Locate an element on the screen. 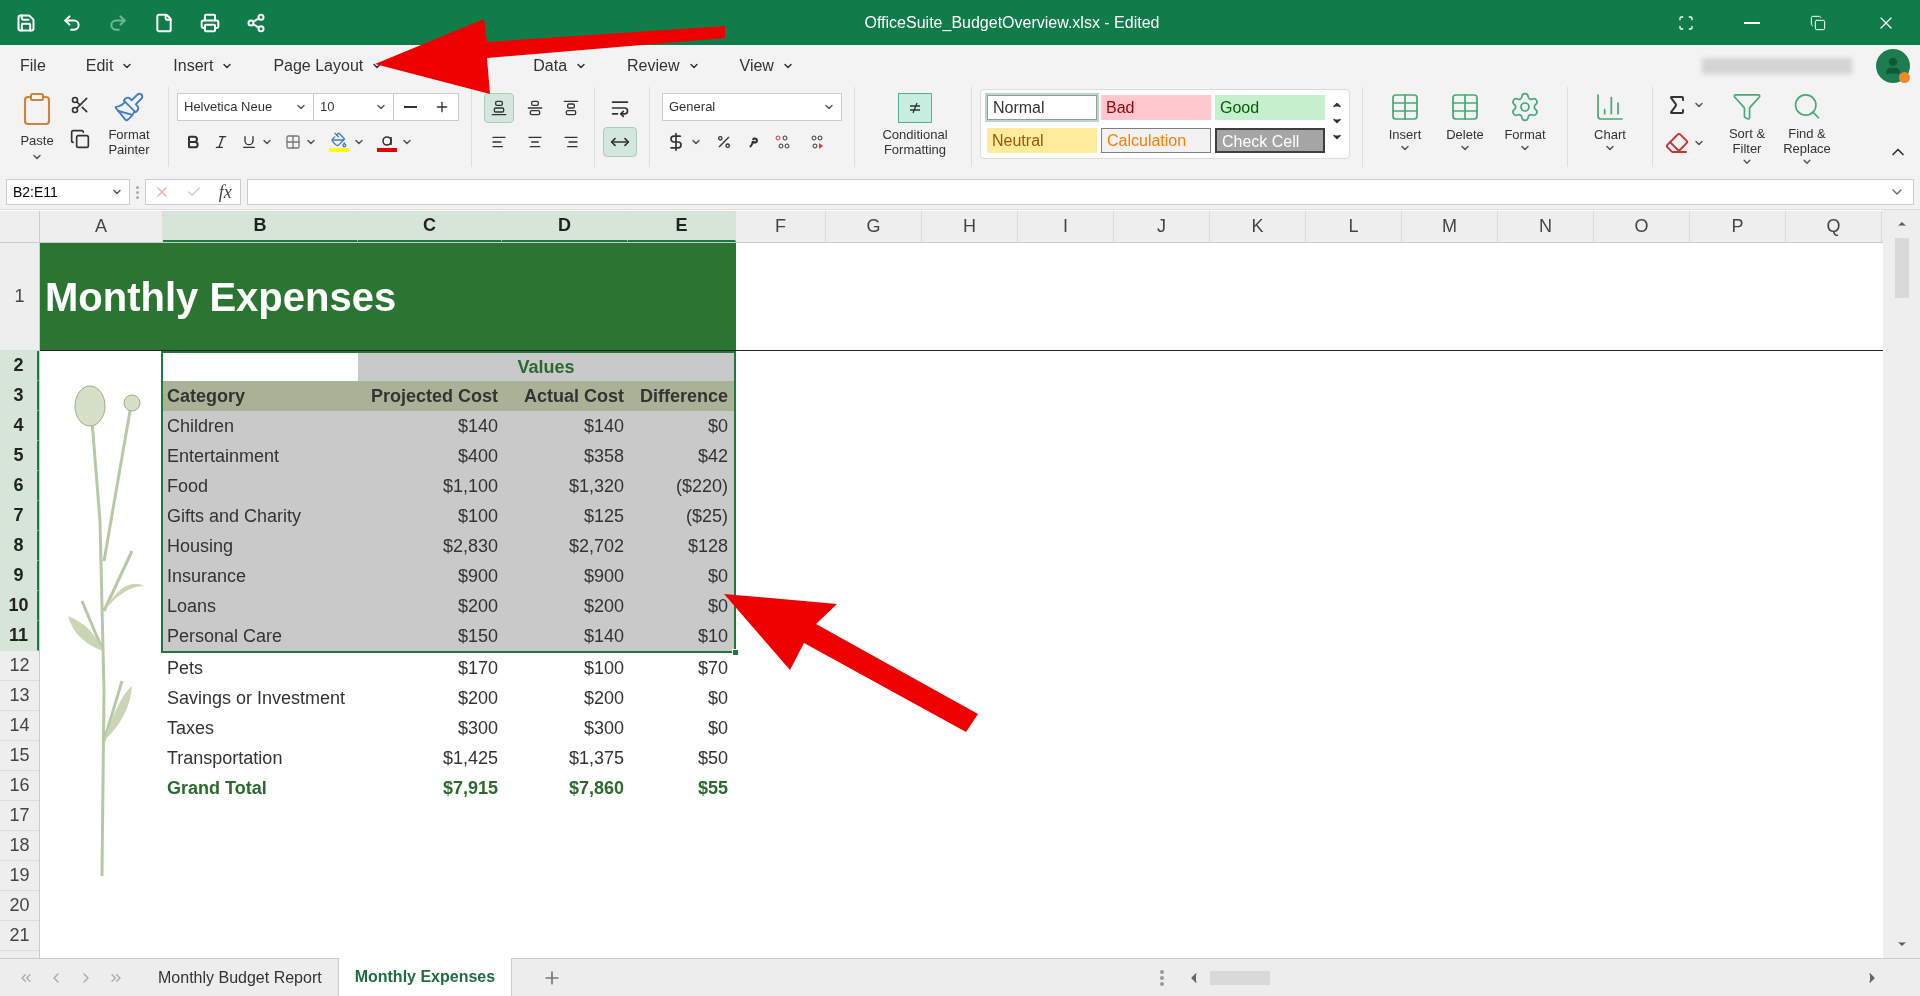 The image size is (1920, 996). row-header: 9 is located at coordinates (19, 576).